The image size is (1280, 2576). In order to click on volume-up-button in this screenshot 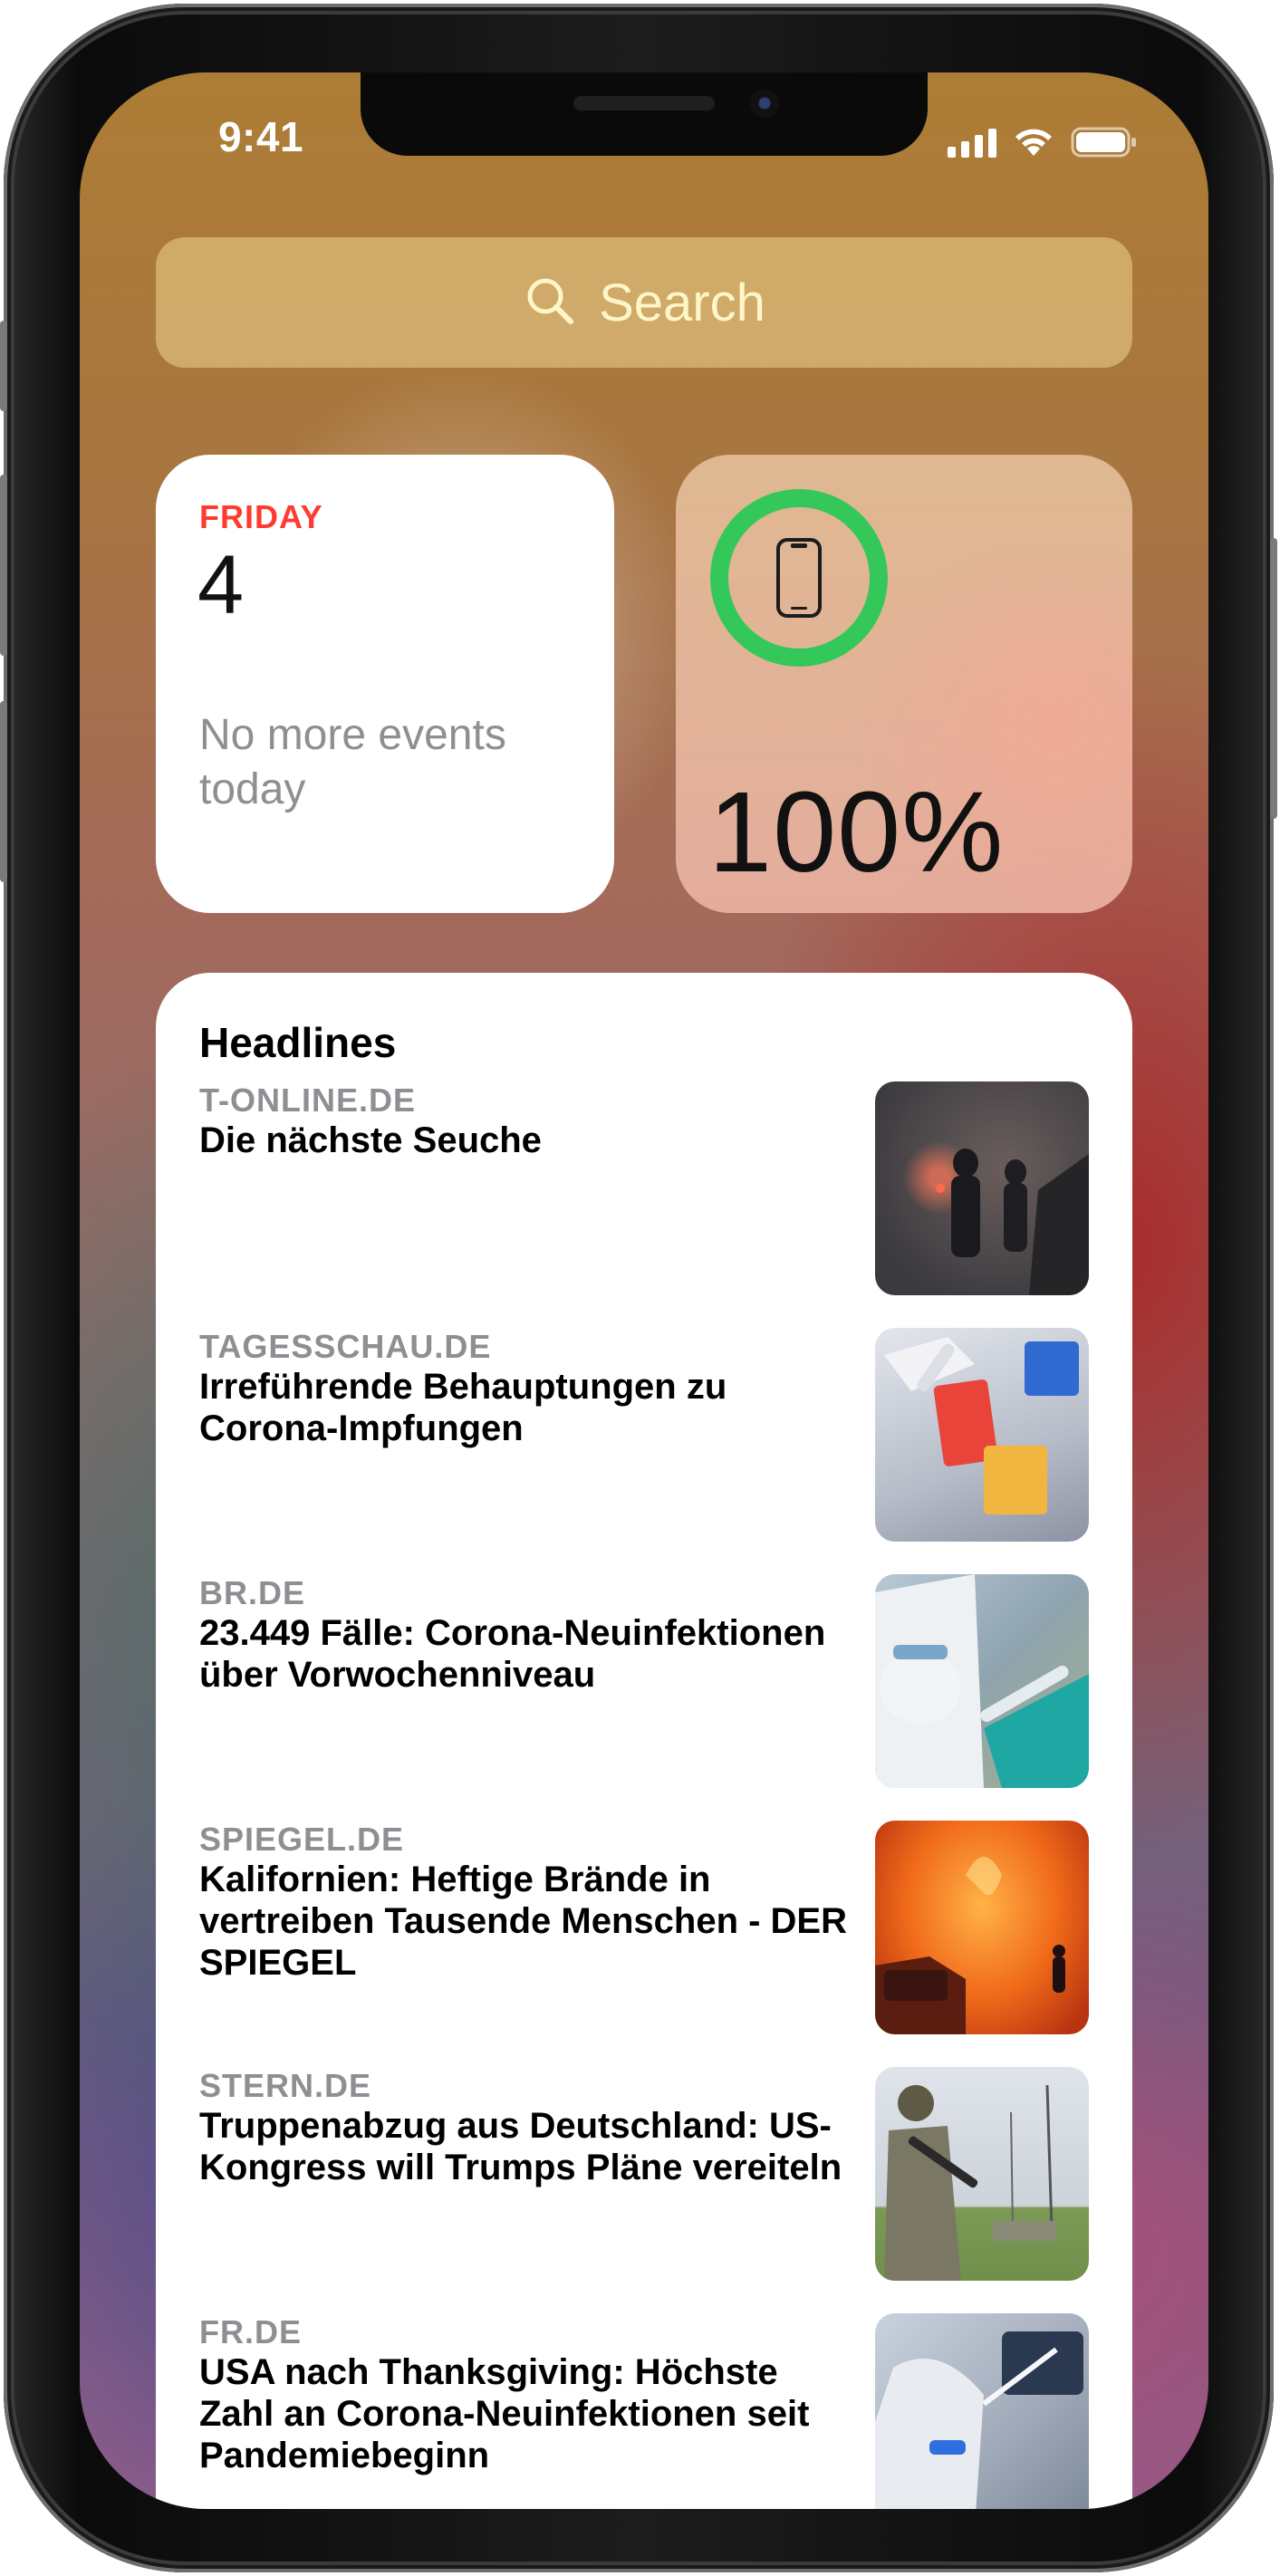, I will do `click(4, 565)`.